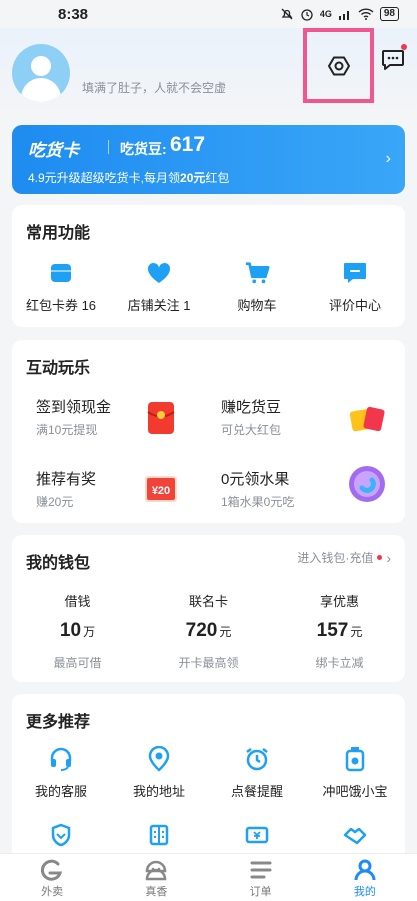 This screenshot has width=417, height=901. I want to click on settings-button, so click(338, 65).